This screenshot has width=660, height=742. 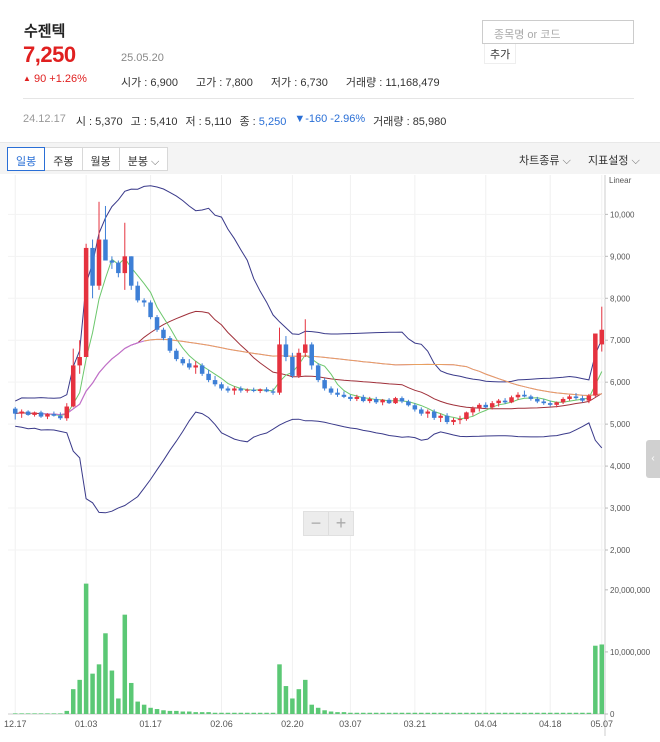 What do you see at coordinates (64, 159) in the screenshot?
I see `tab-weekly: 주봉` at bounding box center [64, 159].